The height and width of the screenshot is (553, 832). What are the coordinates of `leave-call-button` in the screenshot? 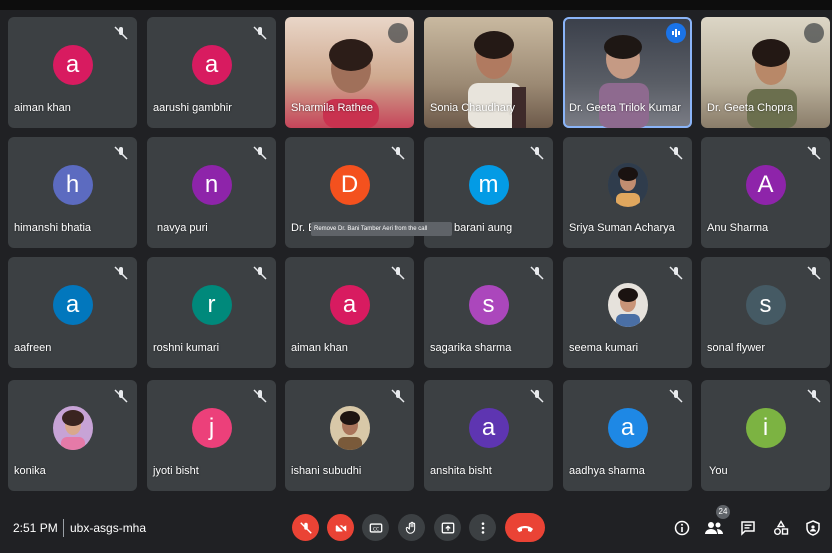 It's located at (525, 527).